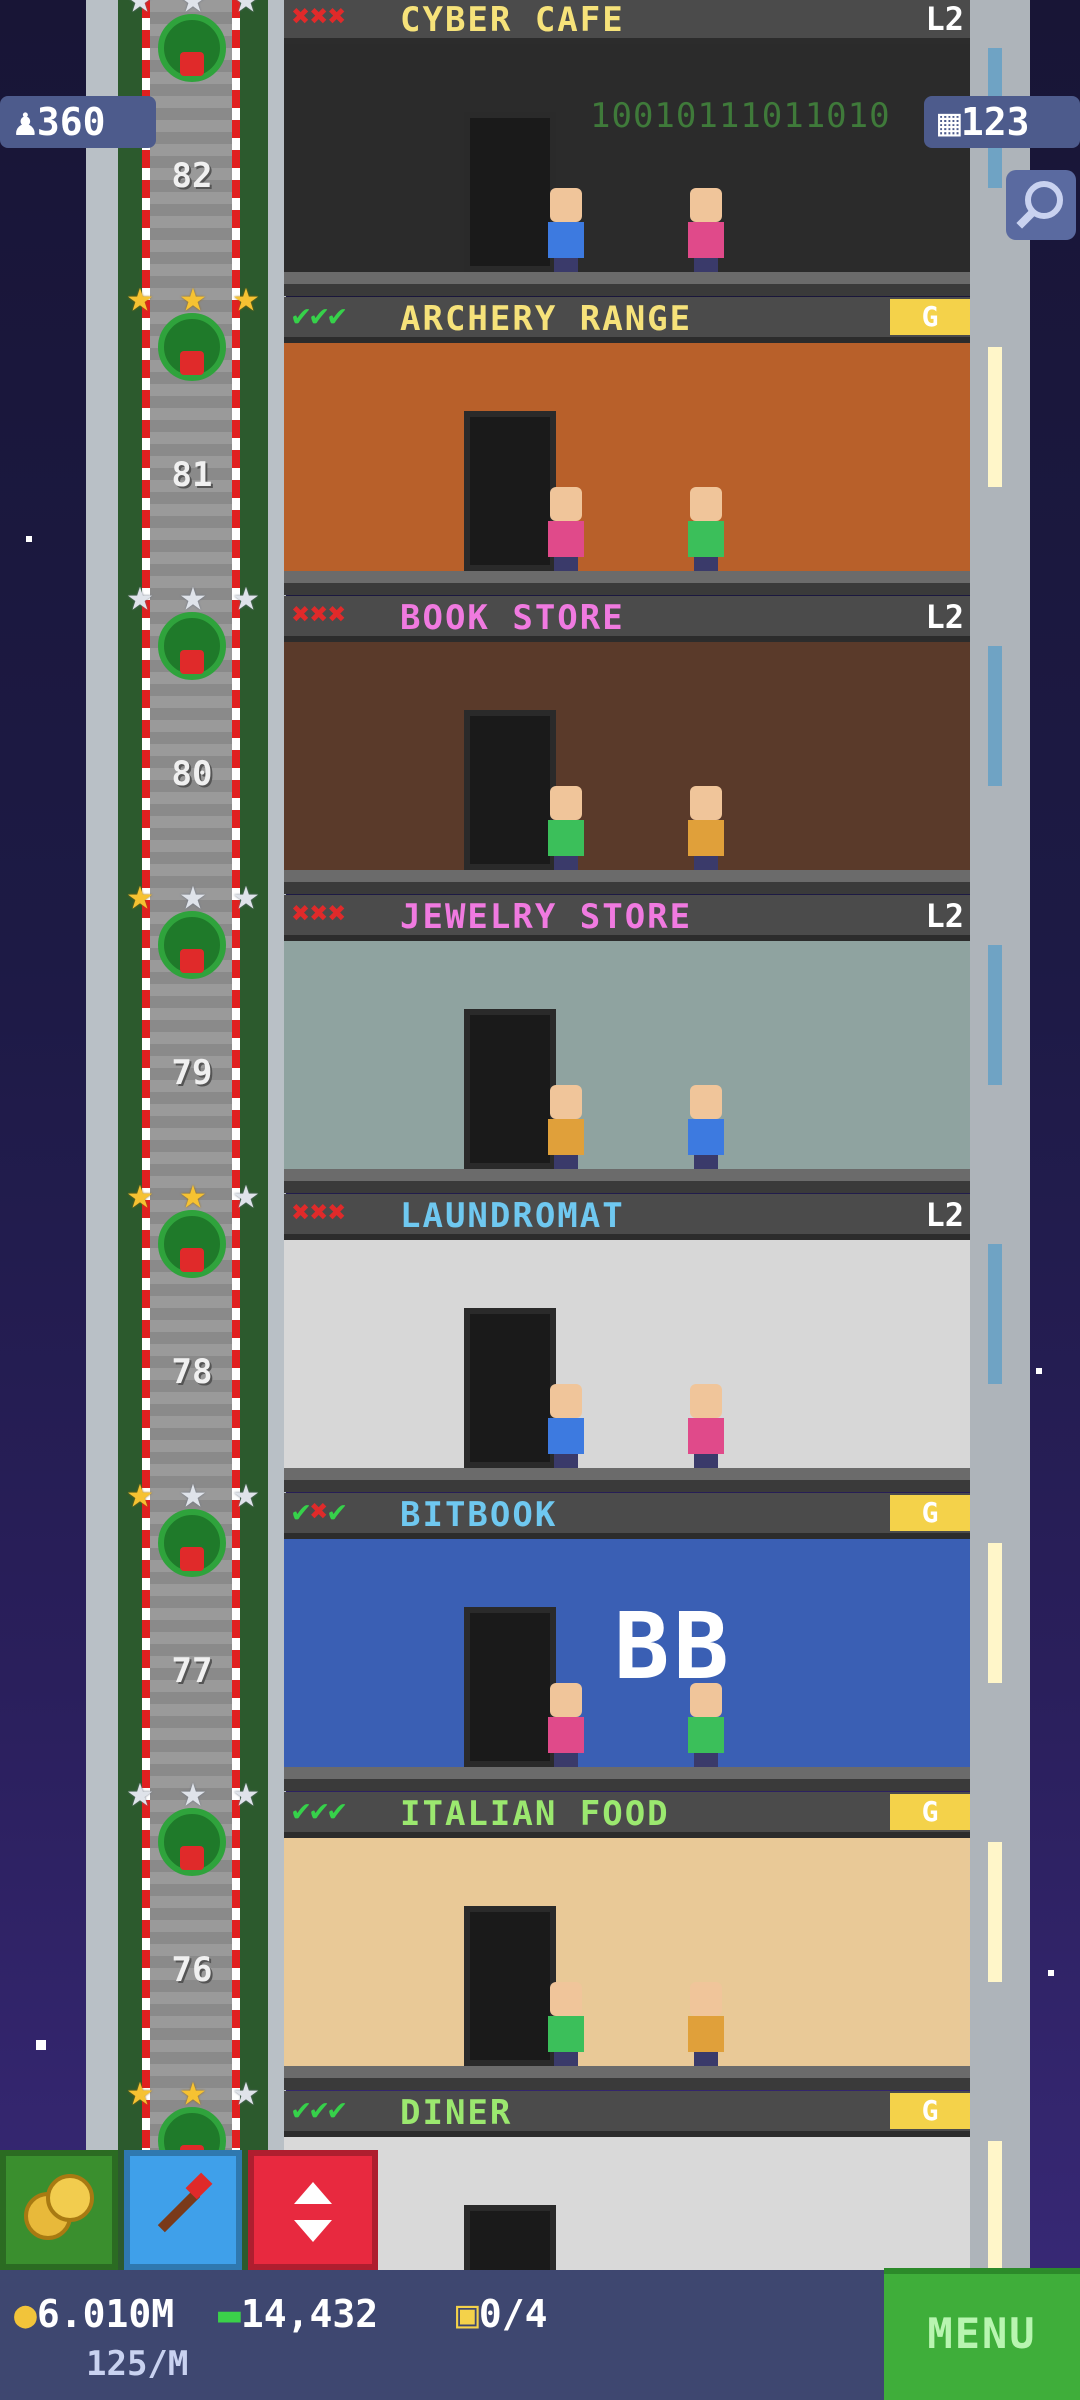 This screenshot has width=1080, height=2400. Describe the element at coordinates (513, 2314) in the screenshot. I see `tickets-value: 0/4` at that location.